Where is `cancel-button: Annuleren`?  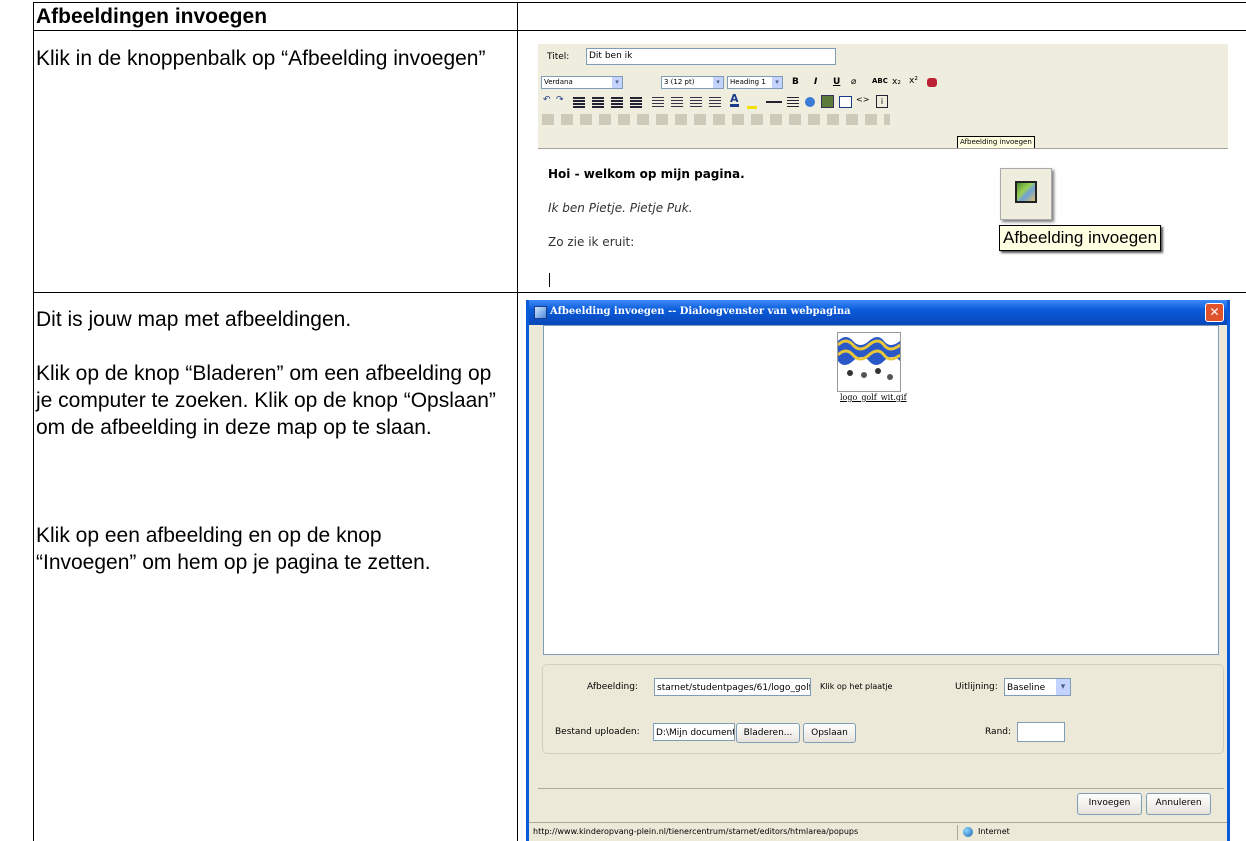
cancel-button: Annuleren is located at coordinates (1178, 804).